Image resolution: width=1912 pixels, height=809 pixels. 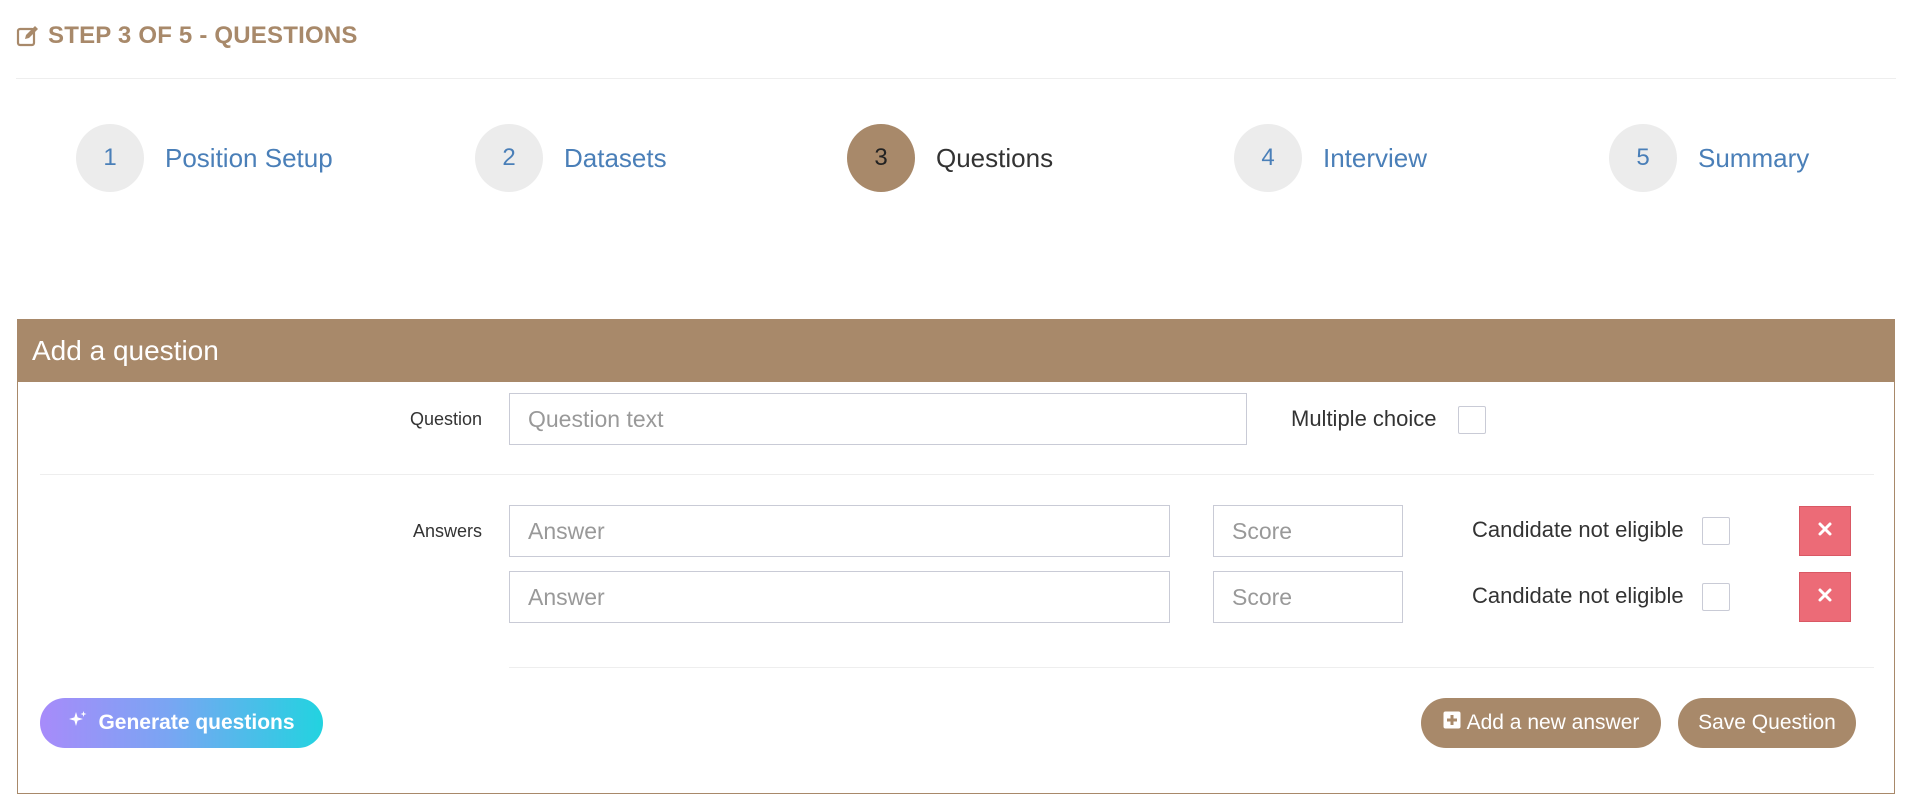 I want to click on step-number: 5, so click(x=1643, y=158).